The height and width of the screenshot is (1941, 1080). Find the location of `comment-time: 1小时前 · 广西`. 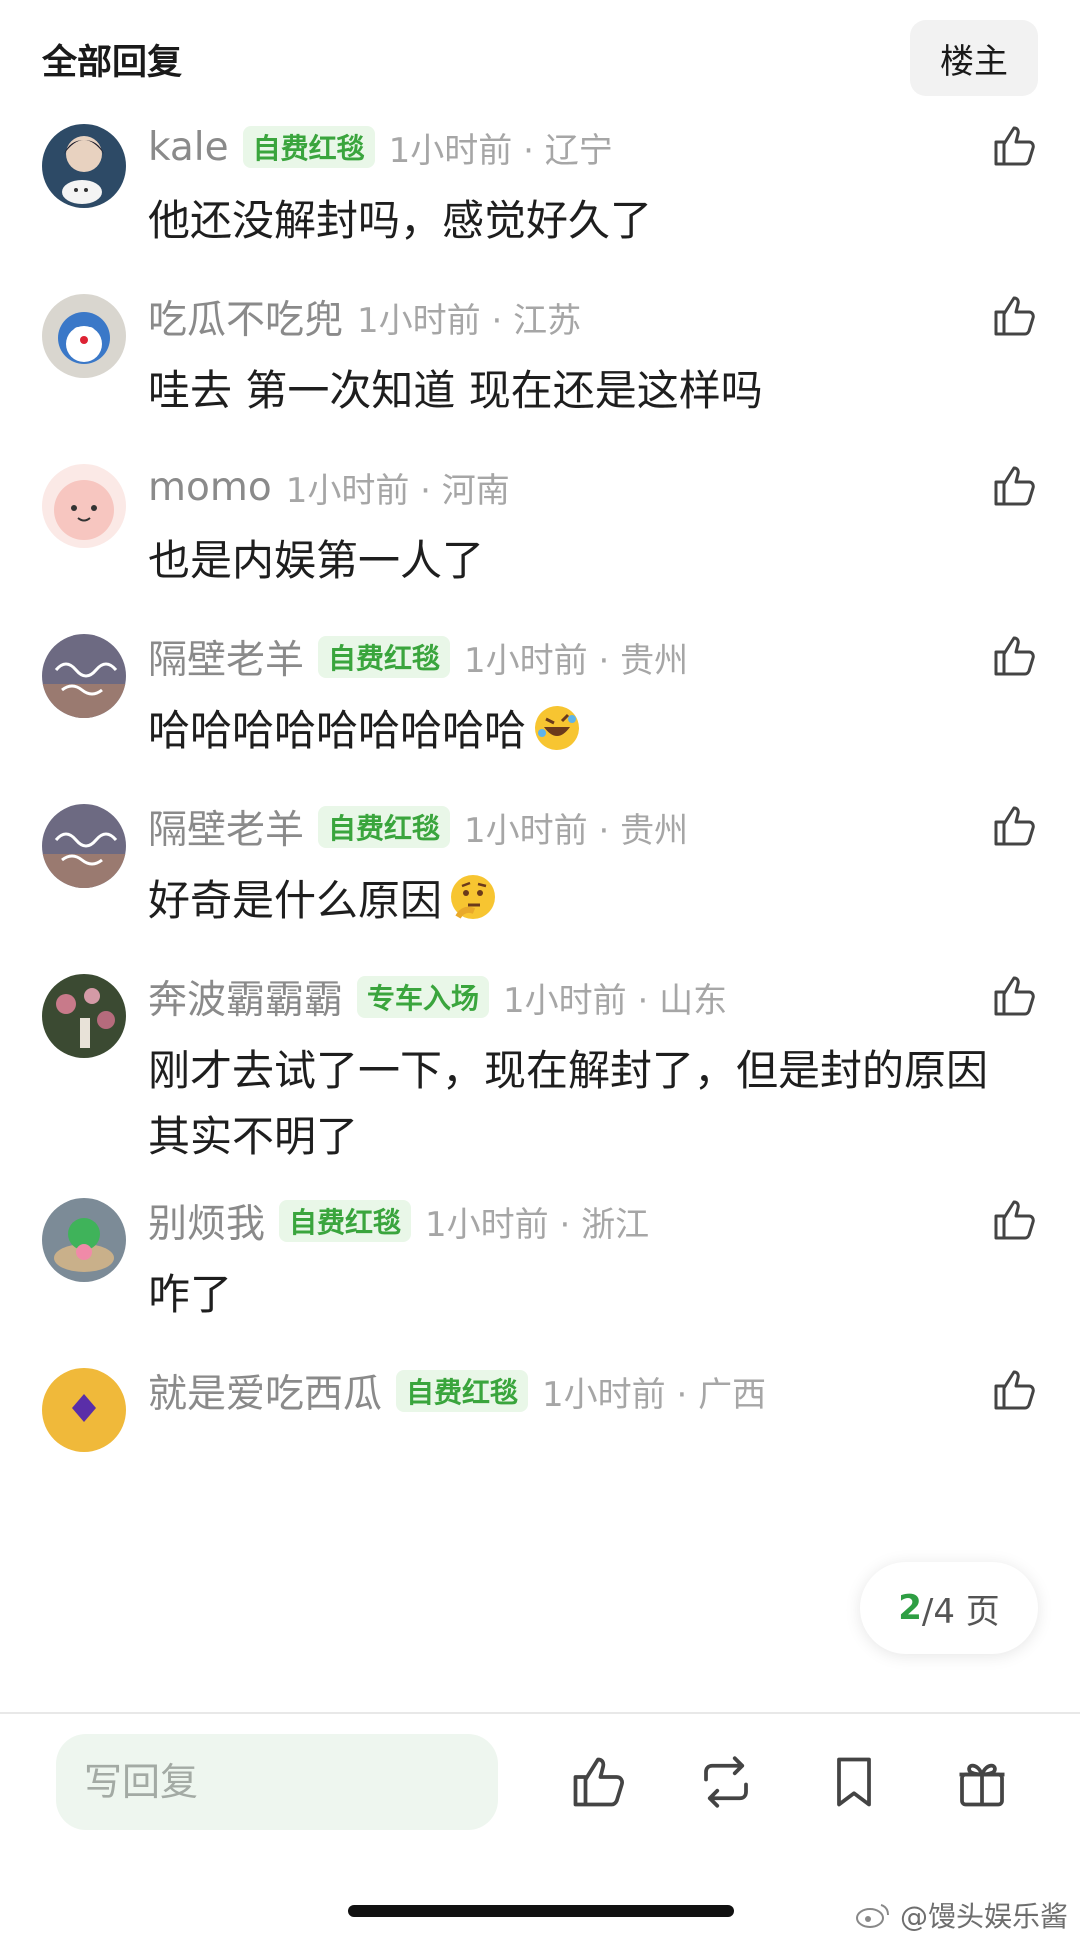

comment-time: 1小时前 · 广西 is located at coordinates (654, 1394).